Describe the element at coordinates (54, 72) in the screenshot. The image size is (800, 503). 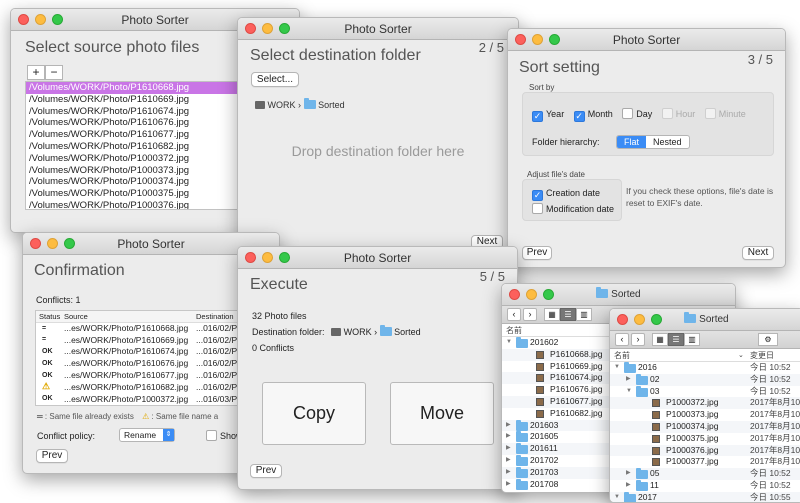
I see `remove-button: −` at that location.